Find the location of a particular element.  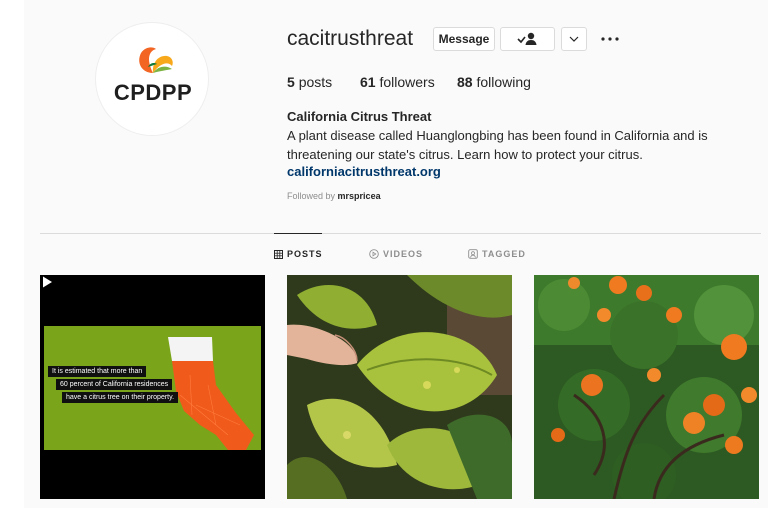

following-button is located at coordinates (527, 39).